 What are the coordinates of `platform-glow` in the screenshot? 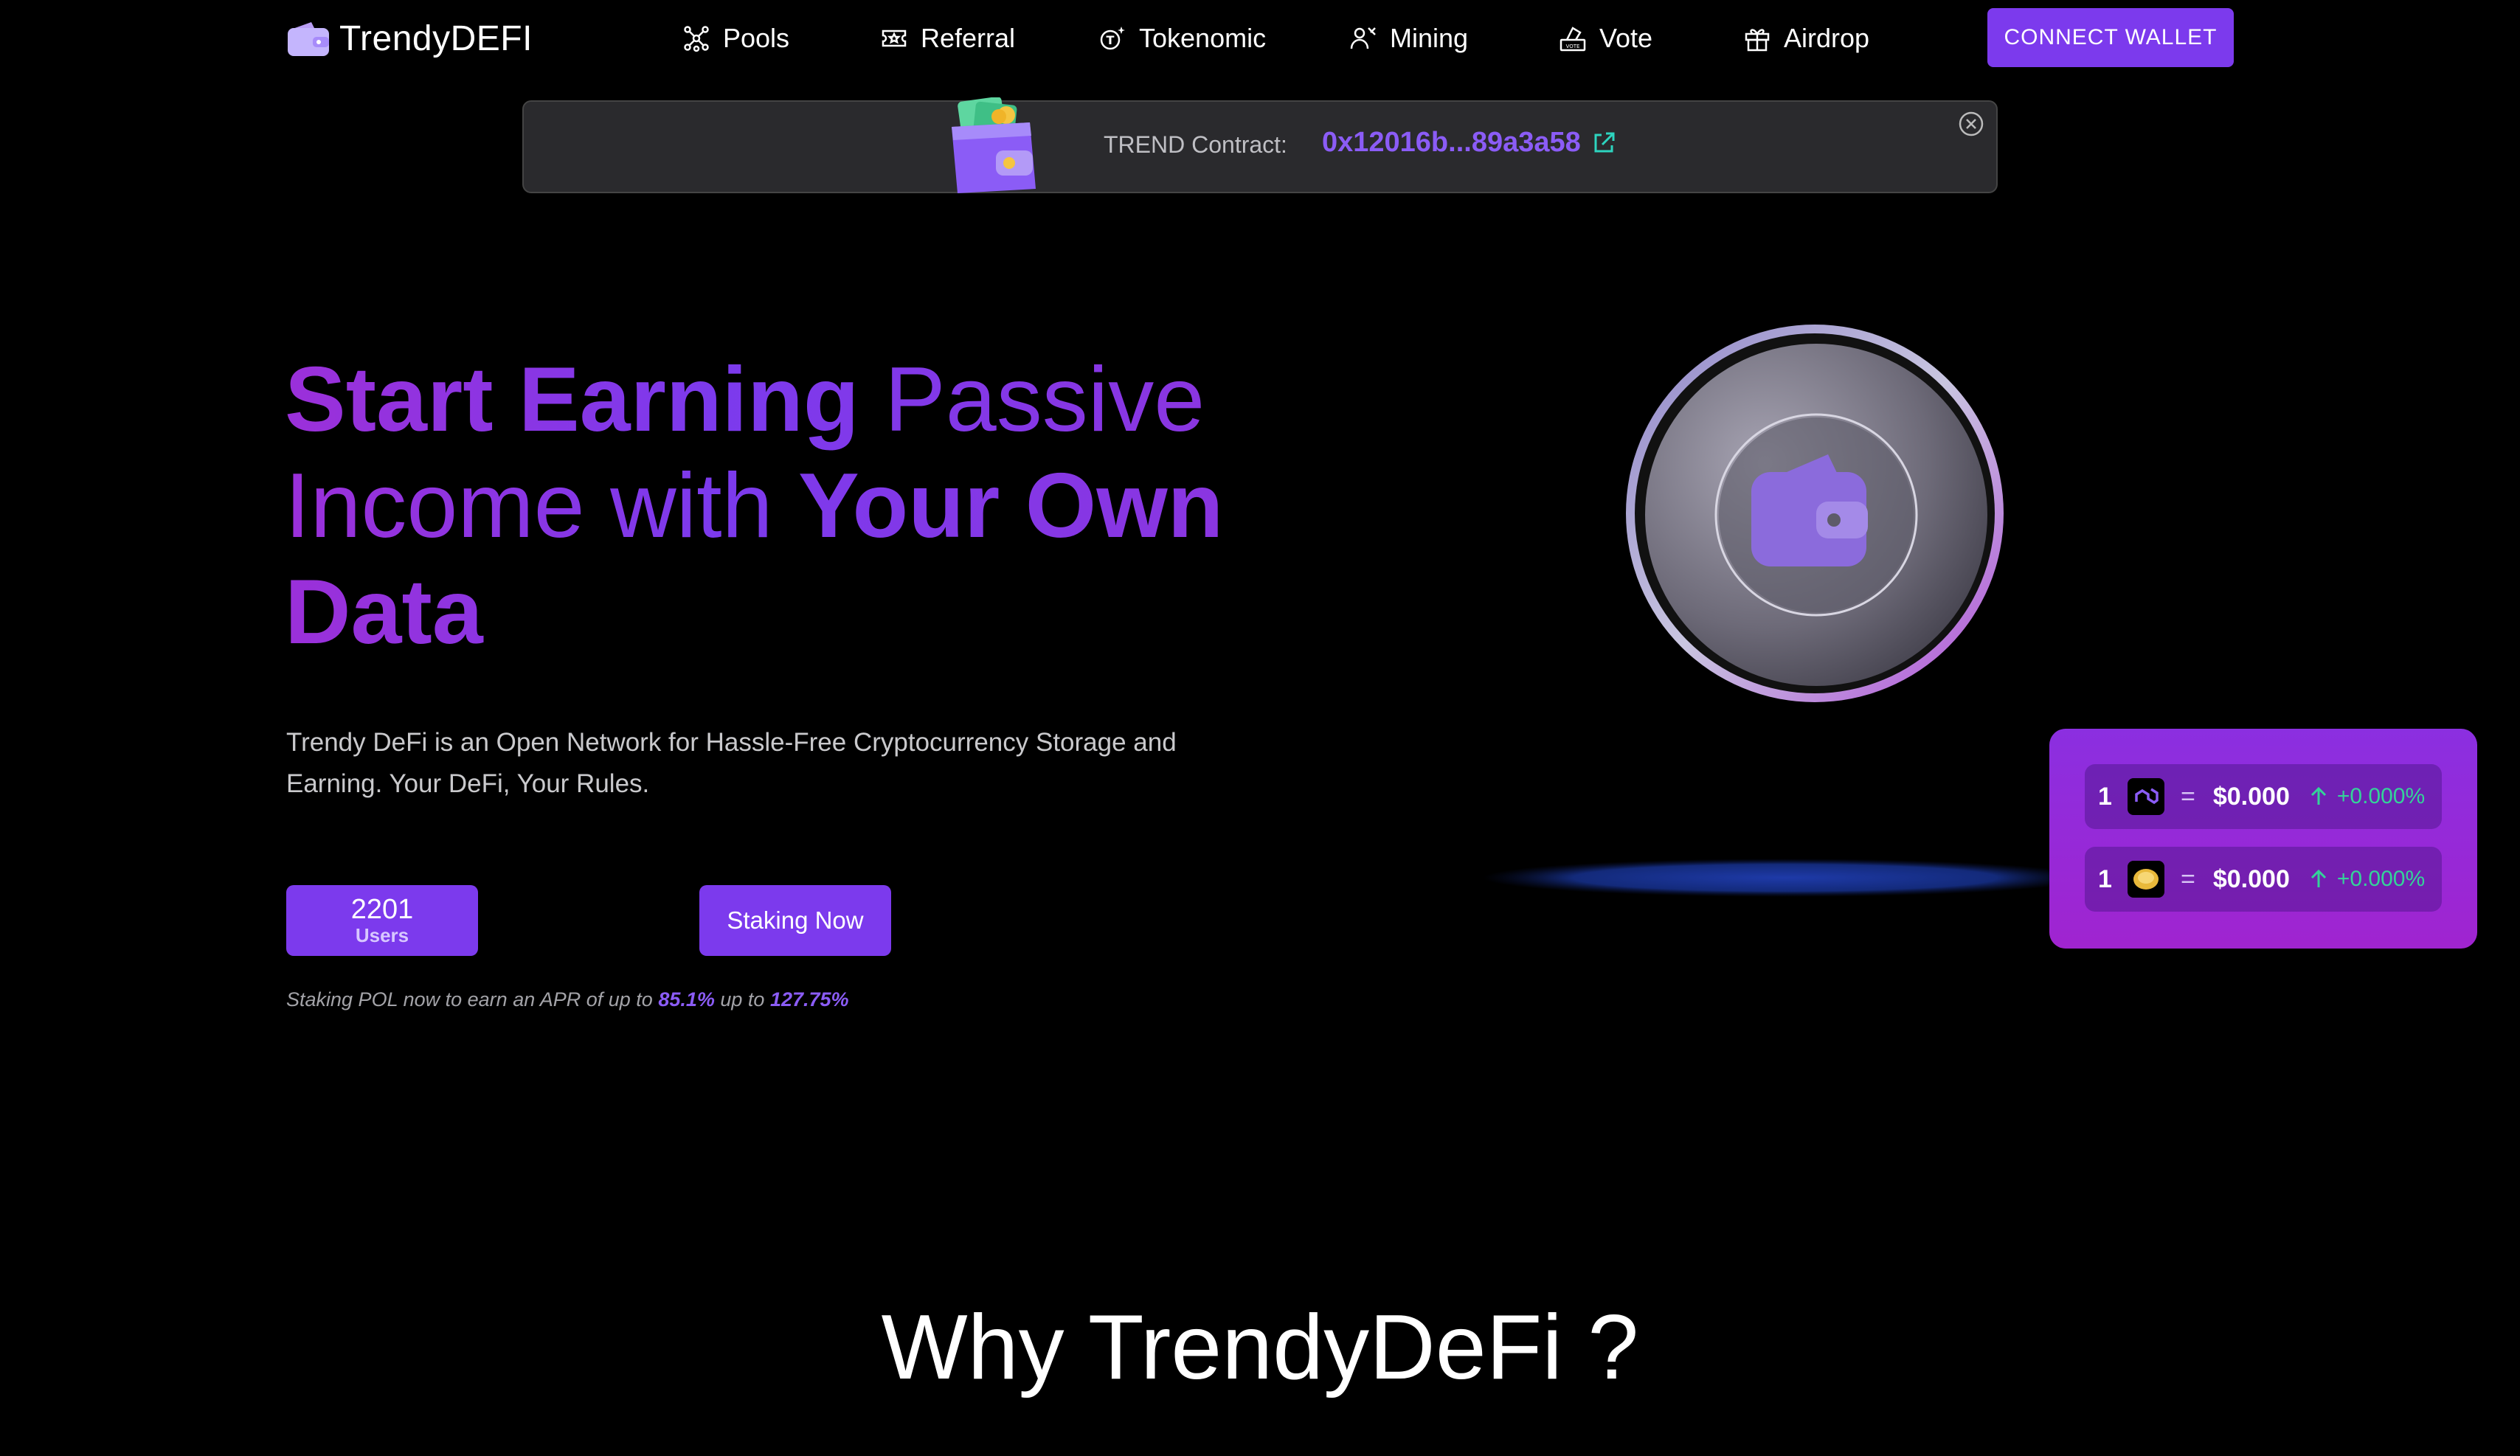 It's located at (1785, 878).